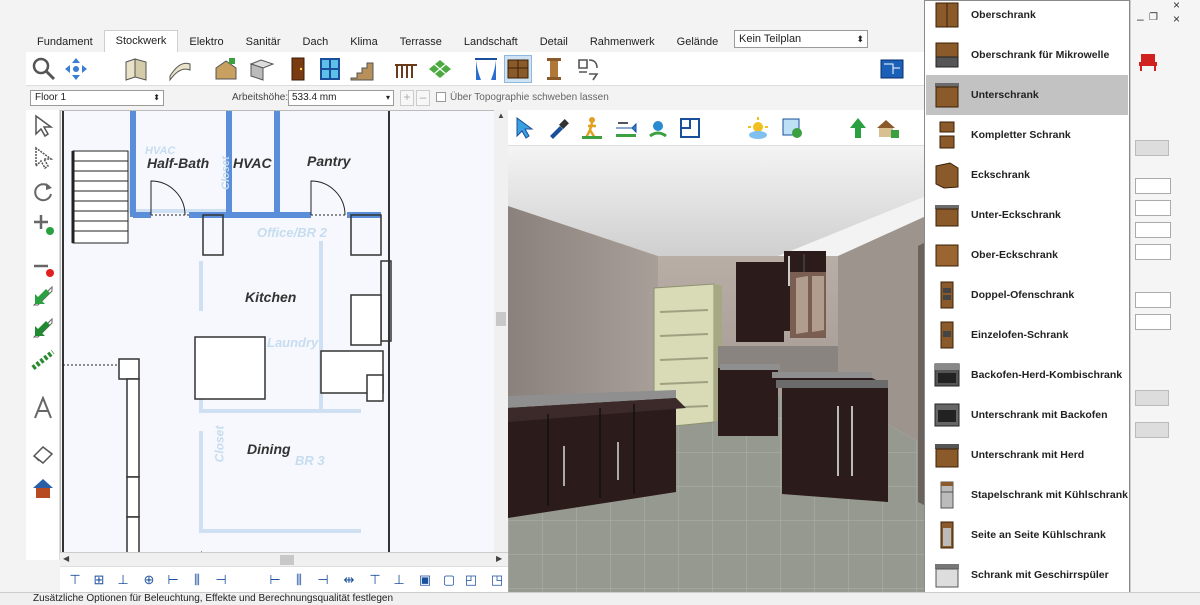  What do you see at coordinates (349, 580) in the screenshot?
I see `space-width-icon: ⇹` at bounding box center [349, 580].